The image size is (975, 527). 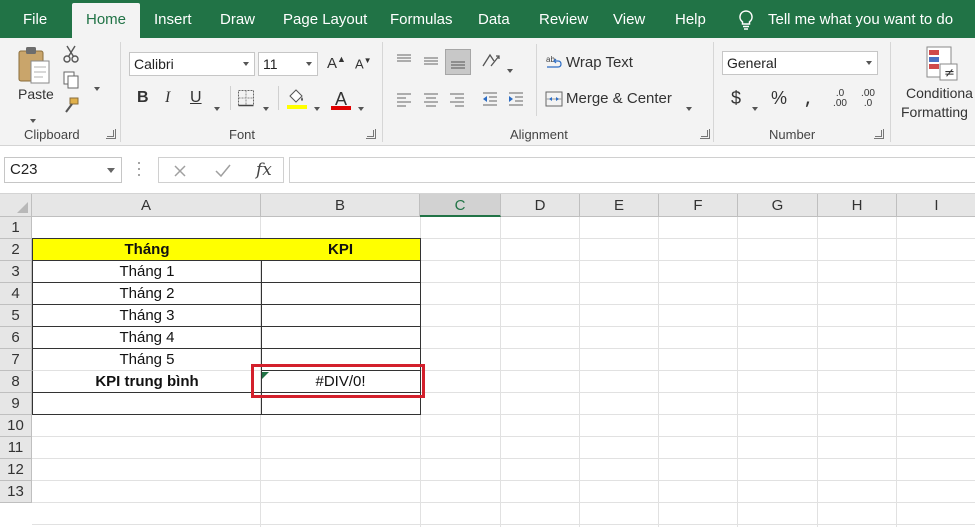 What do you see at coordinates (180, 171) in the screenshot?
I see `cancel-icon` at bounding box center [180, 171].